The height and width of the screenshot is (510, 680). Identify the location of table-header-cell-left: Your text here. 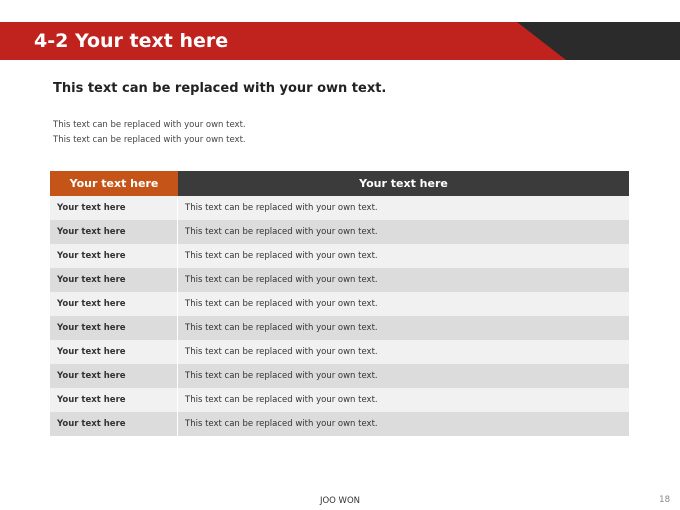
(114, 183).